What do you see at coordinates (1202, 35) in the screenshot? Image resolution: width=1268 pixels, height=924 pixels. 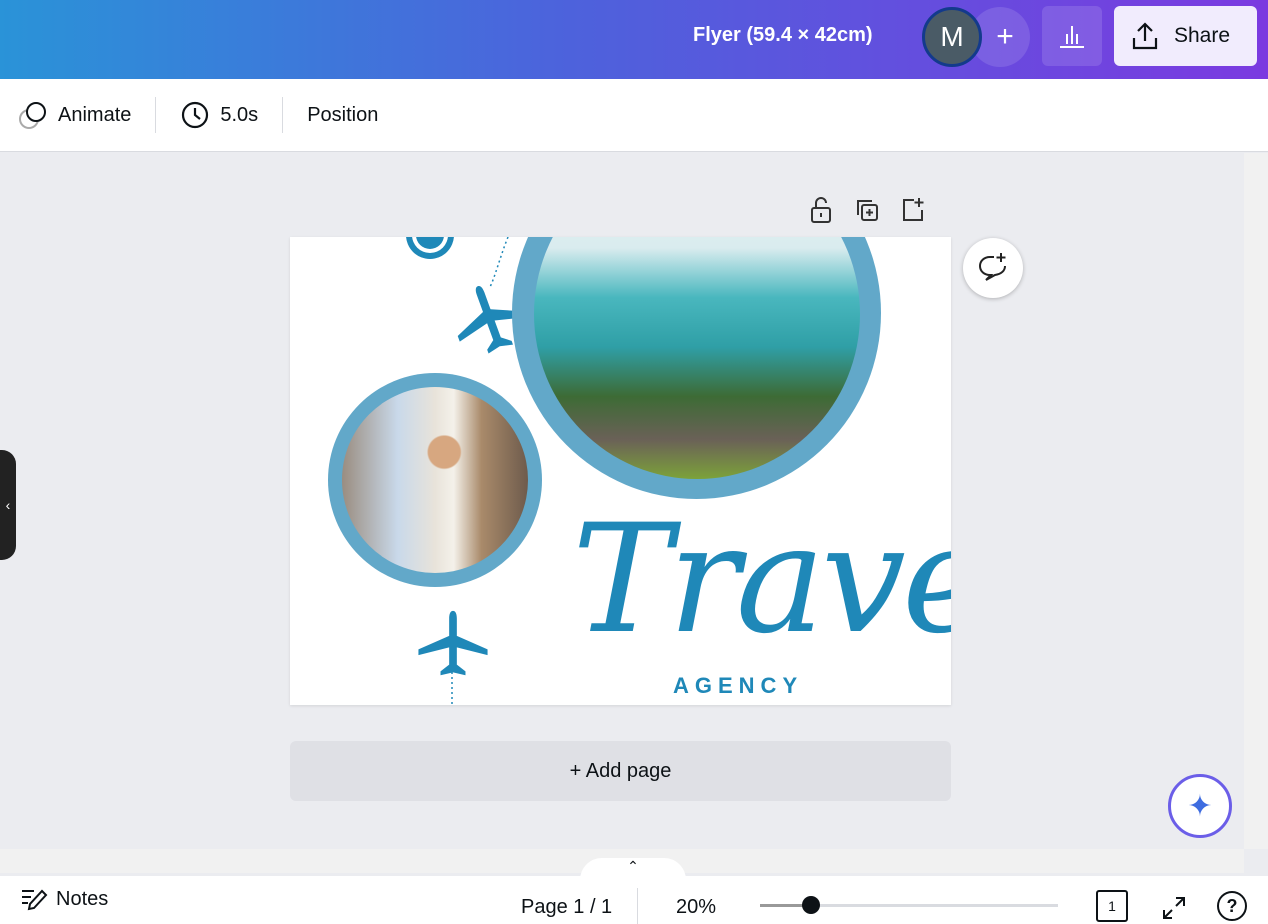 I see `share-label: Share` at bounding box center [1202, 35].